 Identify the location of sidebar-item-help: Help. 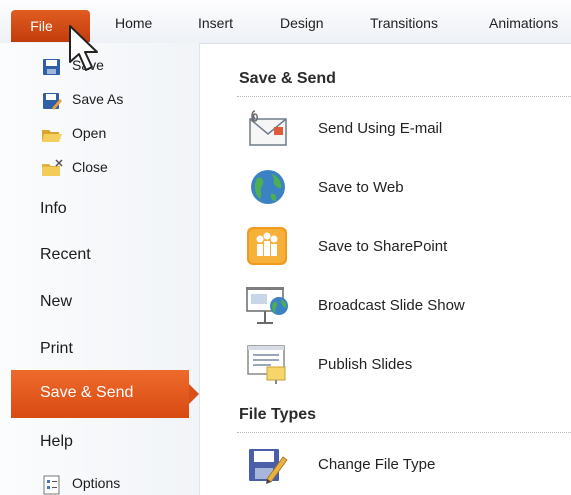
(56, 442).